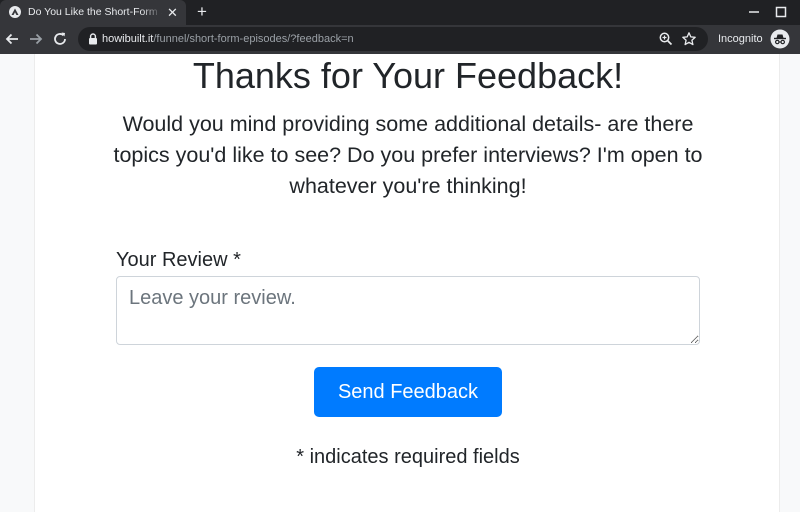  What do you see at coordinates (689, 39) in the screenshot?
I see `star-icon` at bounding box center [689, 39].